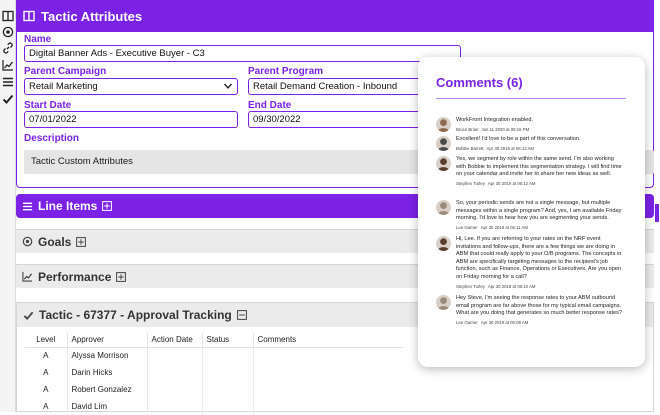 The width and height of the screenshot is (660, 415). What do you see at coordinates (657, 213) in the screenshot?
I see `section-edge-marker` at bounding box center [657, 213].